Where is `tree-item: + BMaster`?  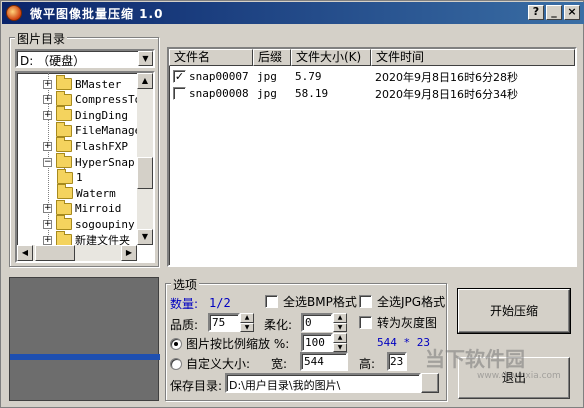
tree-item: + BMaster is located at coordinates (82, 83).